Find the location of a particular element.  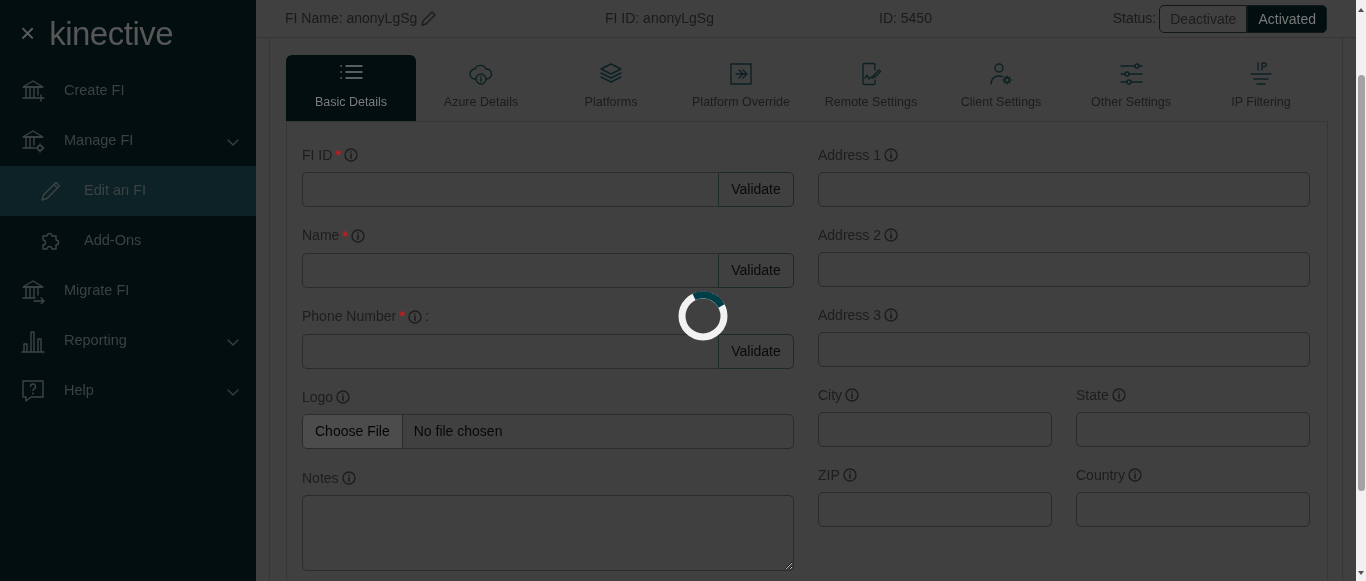

help-icon is located at coordinates (33, 391).